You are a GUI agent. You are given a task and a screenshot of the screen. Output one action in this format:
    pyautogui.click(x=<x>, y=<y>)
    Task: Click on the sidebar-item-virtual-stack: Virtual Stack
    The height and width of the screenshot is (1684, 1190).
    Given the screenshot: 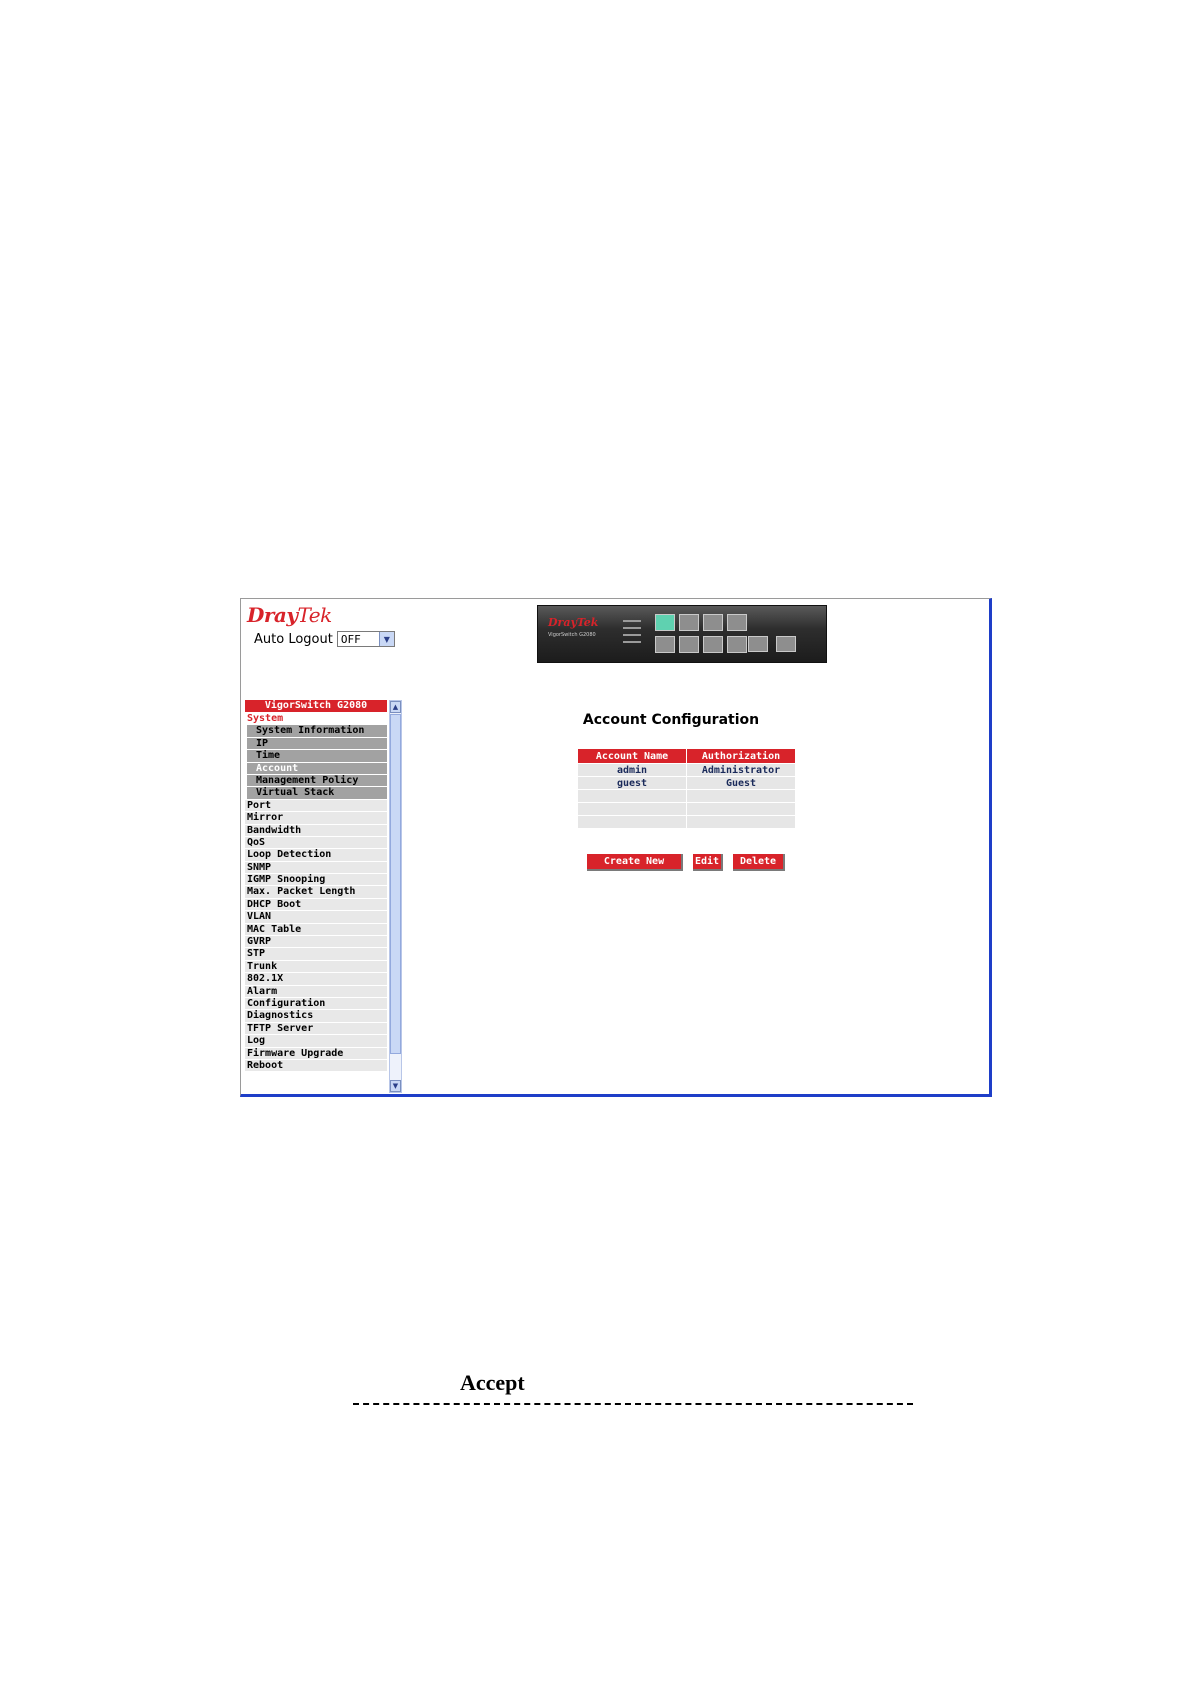 What is the action you would take?
    pyautogui.click(x=317, y=793)
    